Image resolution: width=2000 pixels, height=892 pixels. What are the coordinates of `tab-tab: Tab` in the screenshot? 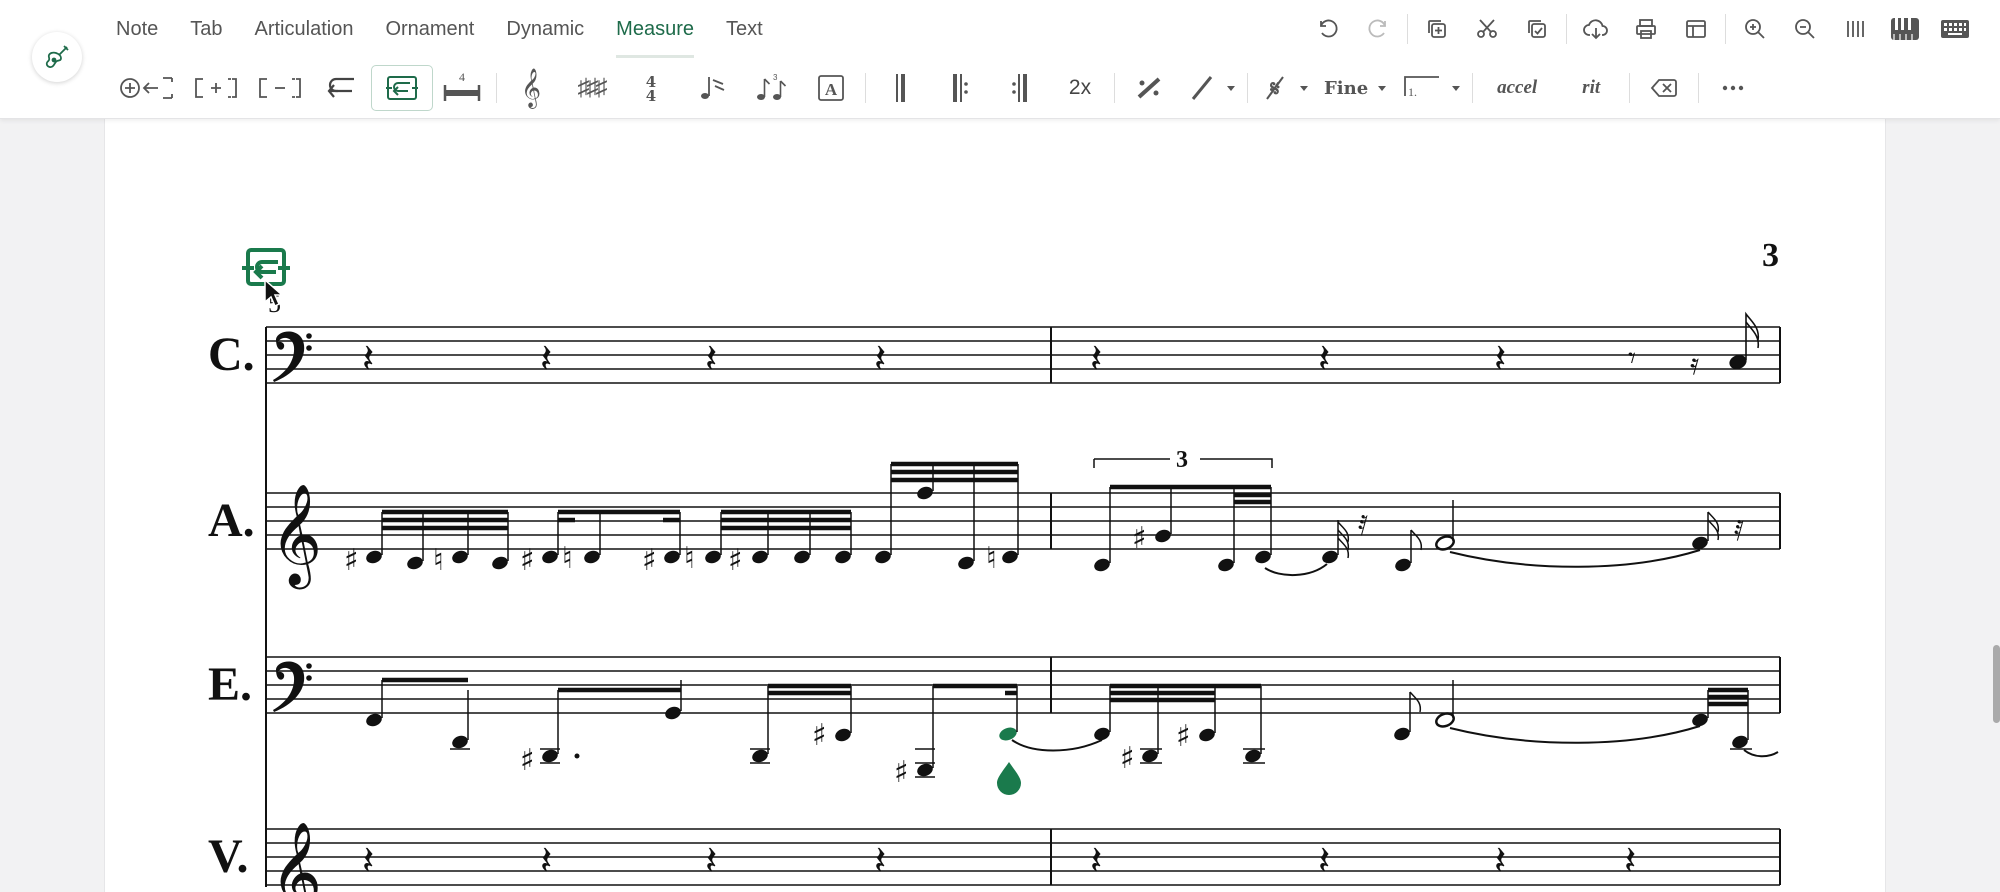 It's located at (206, 29).